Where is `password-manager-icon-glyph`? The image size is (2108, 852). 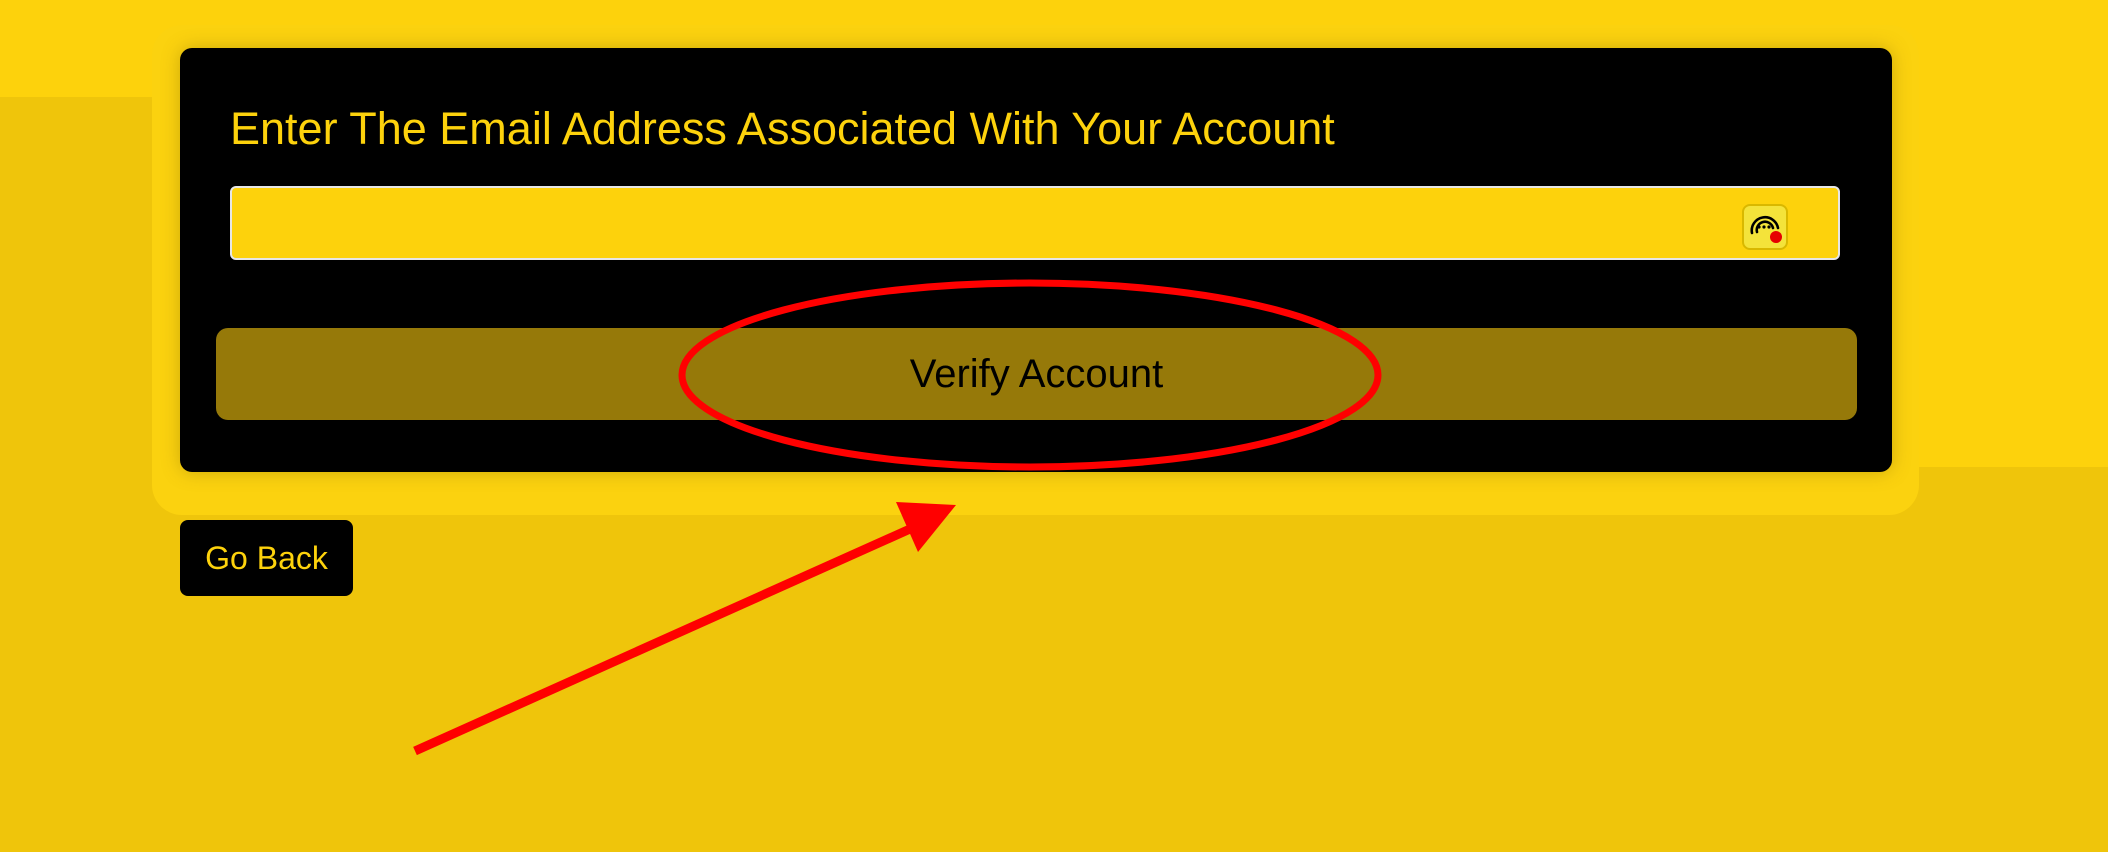
password-manager-icon-glyph is located at coordinates (1766, 229).